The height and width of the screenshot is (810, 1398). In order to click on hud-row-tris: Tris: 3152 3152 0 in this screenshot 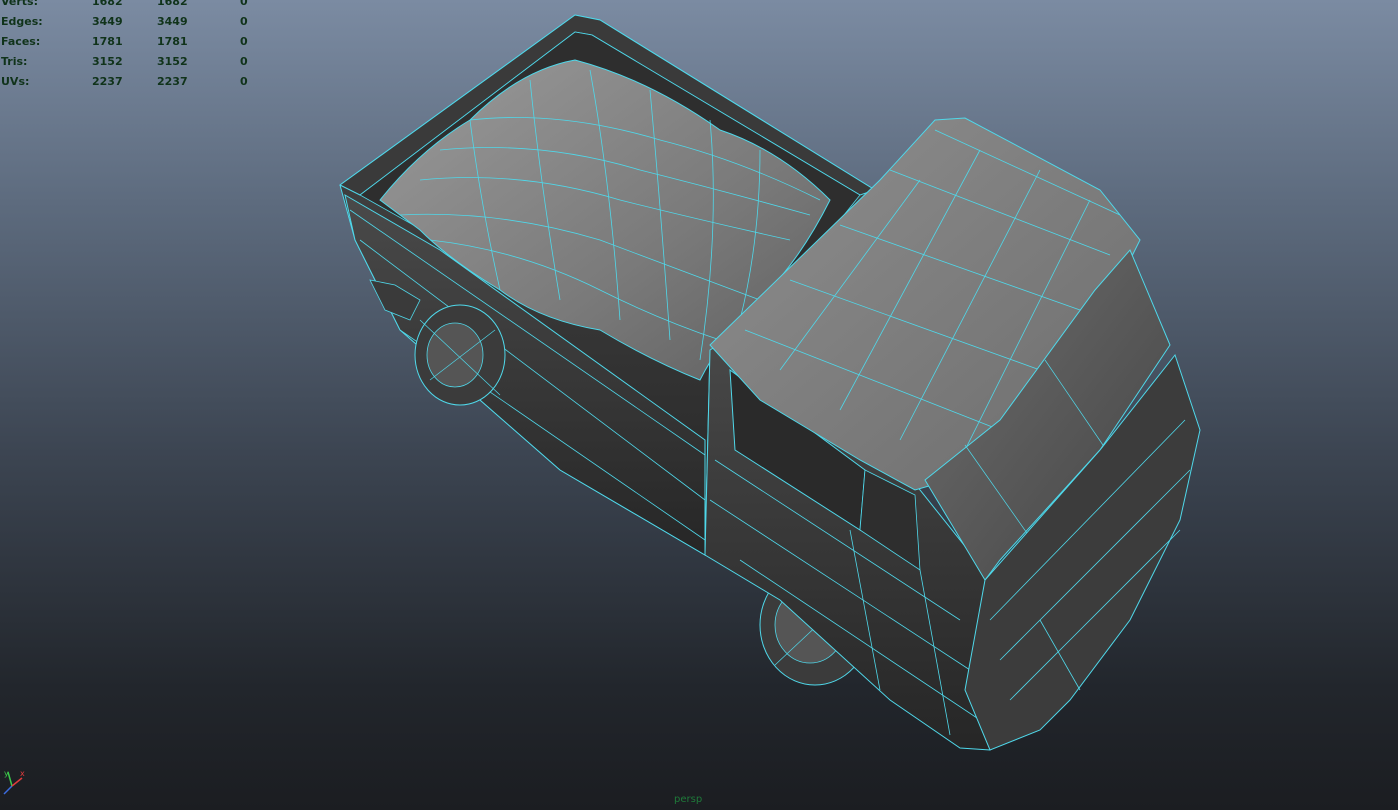, I will do `click(130, 62)`.